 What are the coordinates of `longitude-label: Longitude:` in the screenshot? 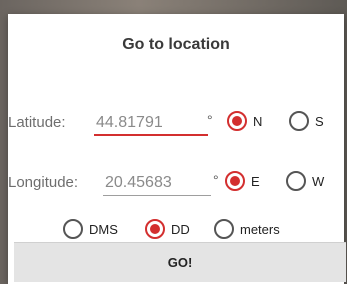 It's located at (43, 182).